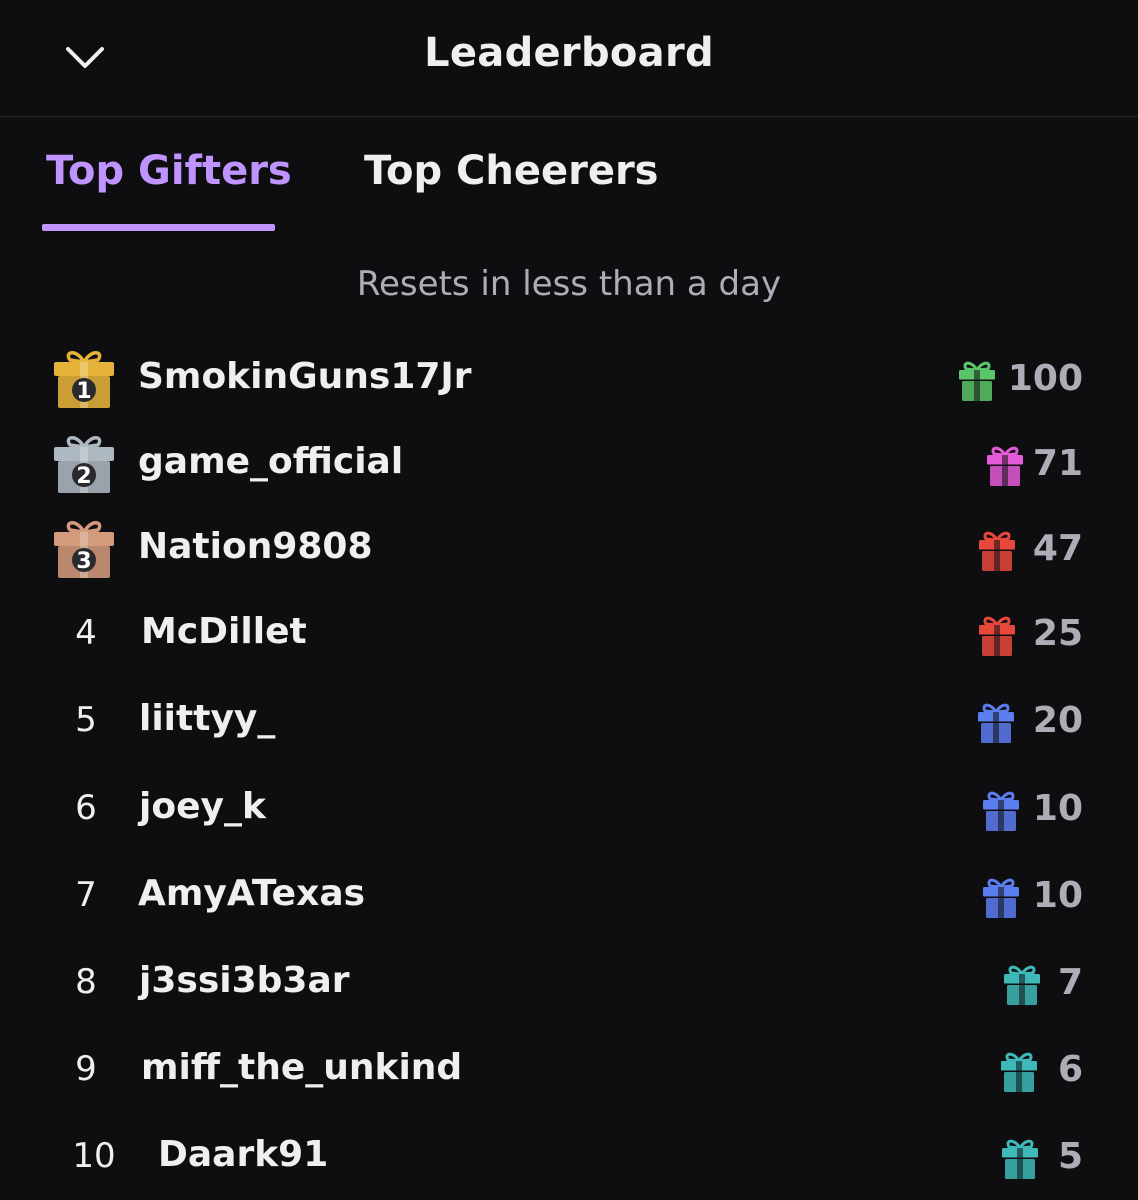 The height and width of the screenshot is (1200, 1138). Describe the element at coordinates (243, 1154) in the screenshot. I see `username: Daark91` at that location.